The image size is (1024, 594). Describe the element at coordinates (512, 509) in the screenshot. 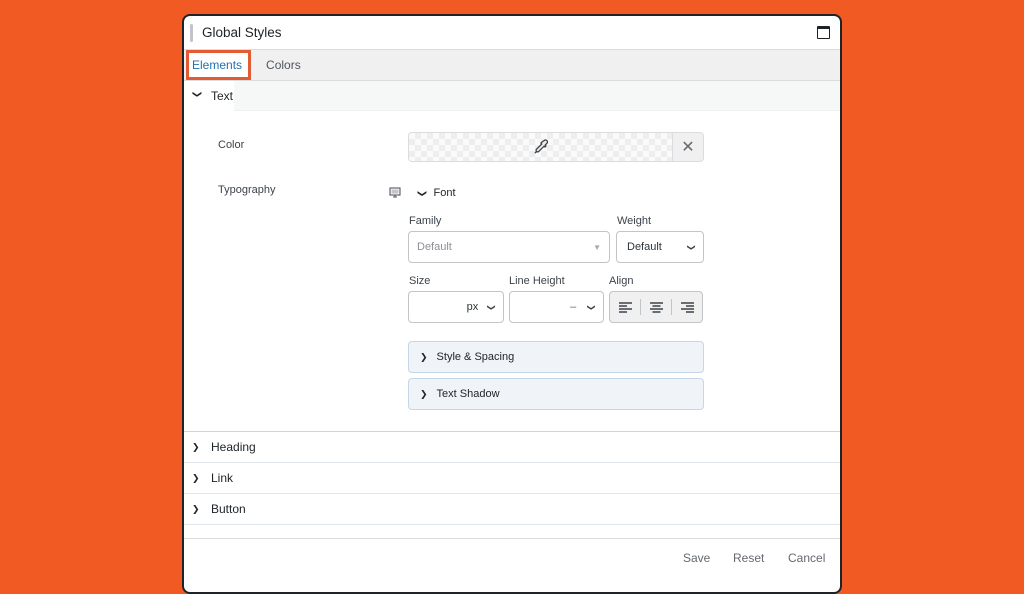

I see `section-button-header: ❯ Button` at that location.